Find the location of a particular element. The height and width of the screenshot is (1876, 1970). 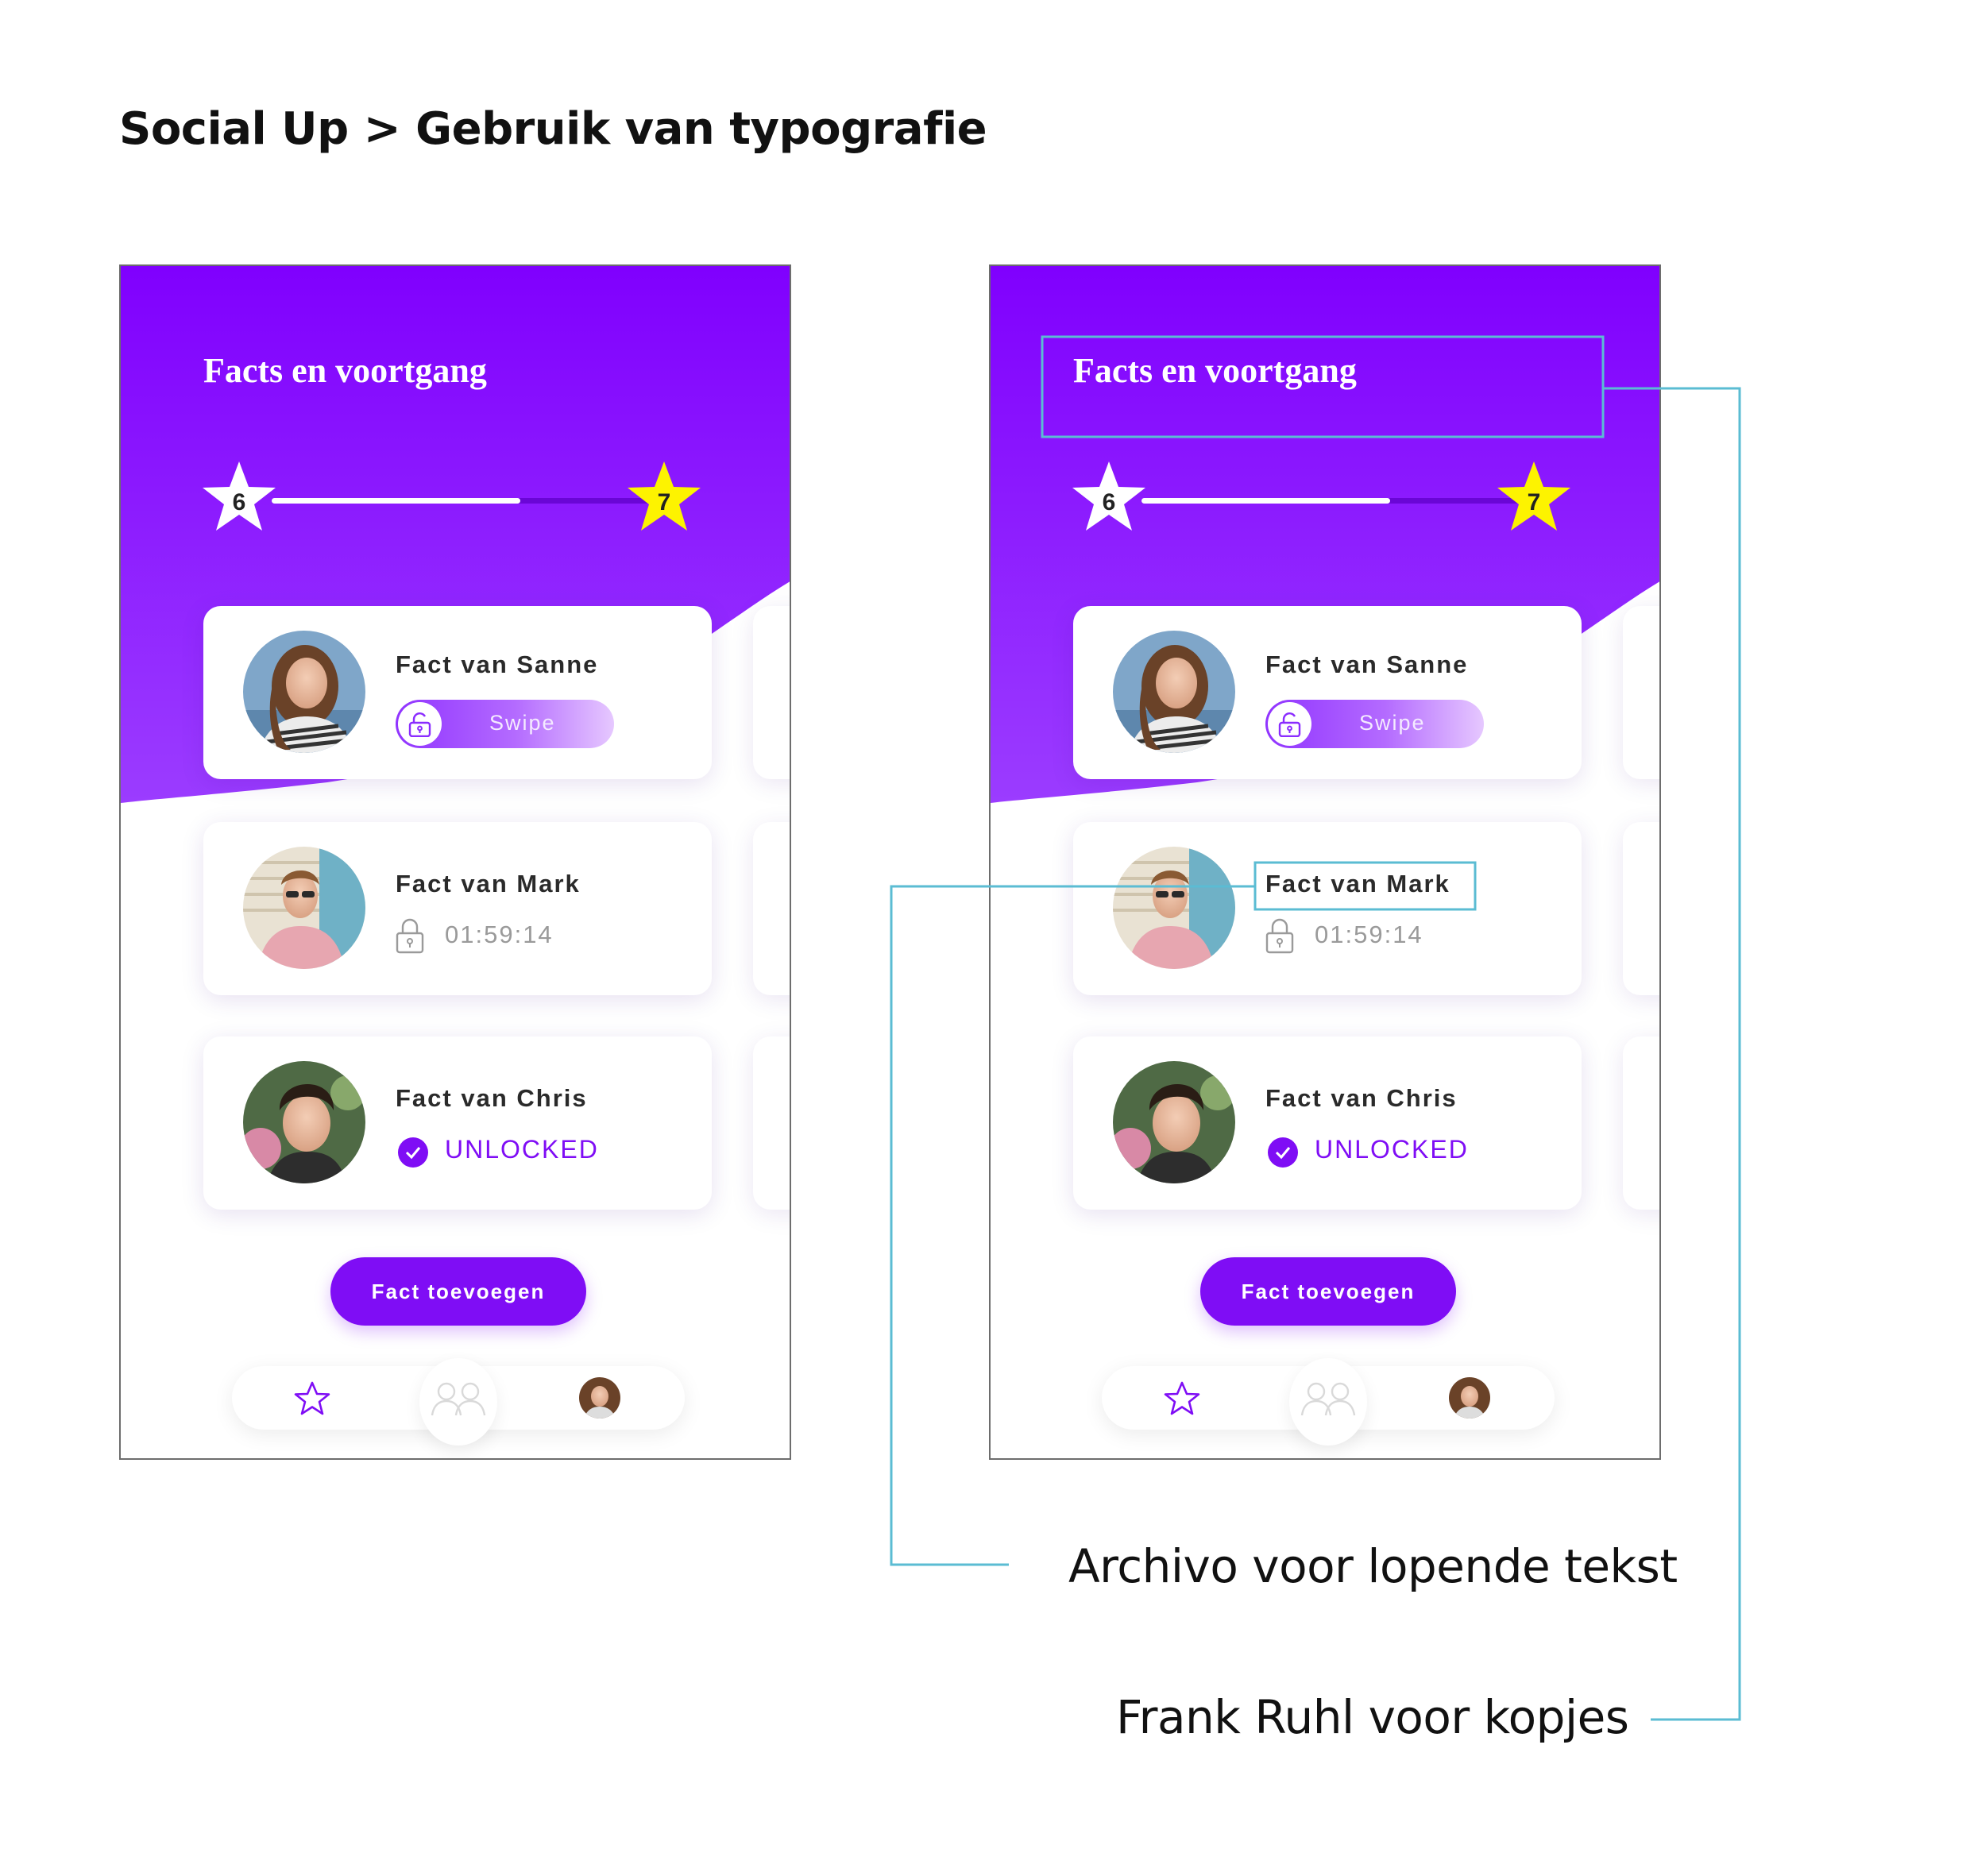

heading-font-annotation: Frank Ruhl voor kopjes is located at coordinates (1372, 1717).